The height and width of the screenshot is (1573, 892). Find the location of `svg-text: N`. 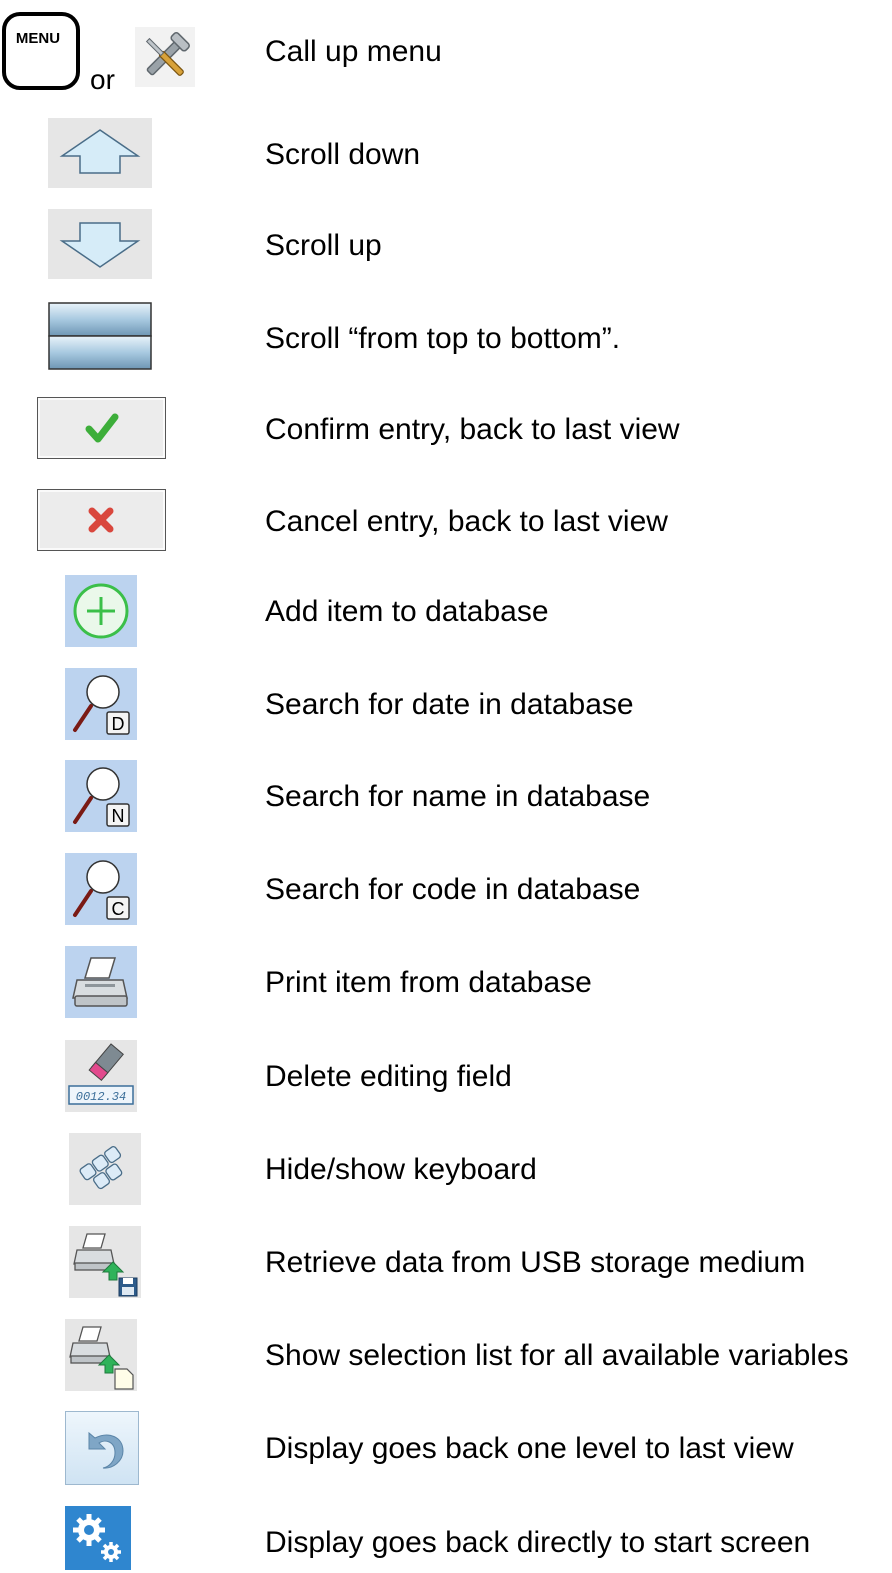

svg-text: N is located at coordinates (118, 816).